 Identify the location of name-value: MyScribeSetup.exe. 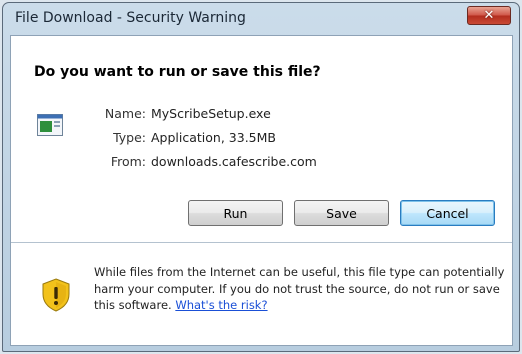
(211, 113).